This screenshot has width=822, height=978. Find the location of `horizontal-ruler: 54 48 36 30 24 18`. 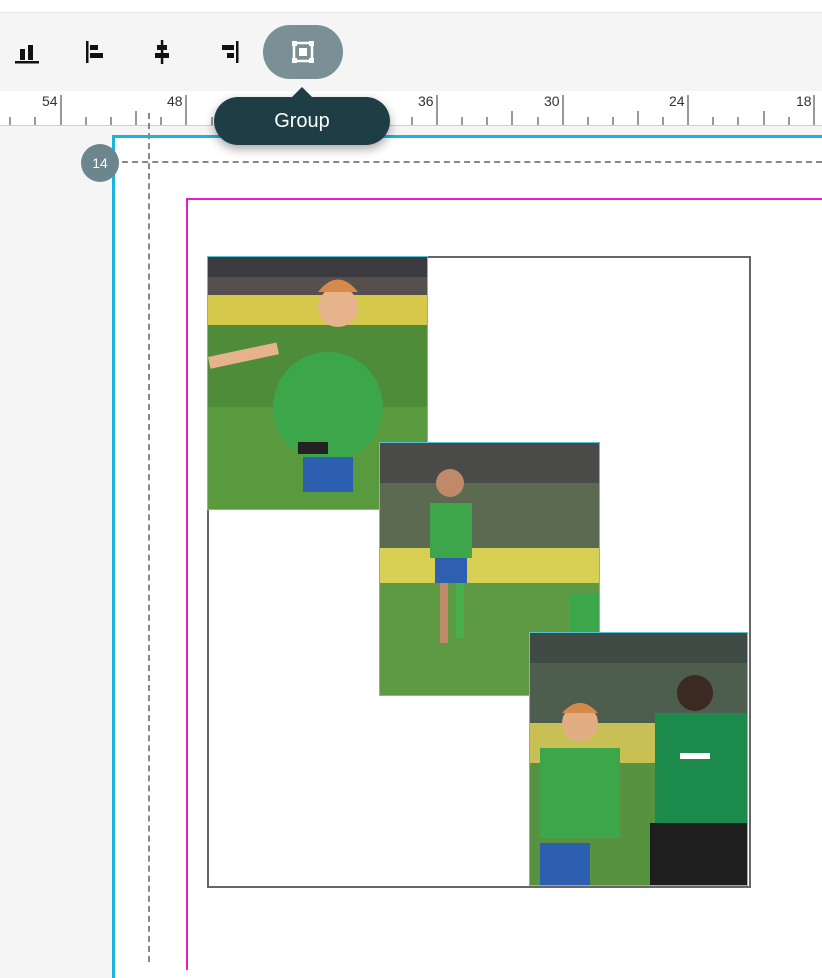

horizontal-ruler: 54 48 36 30 24 18 is located at coordinates (411, 108).